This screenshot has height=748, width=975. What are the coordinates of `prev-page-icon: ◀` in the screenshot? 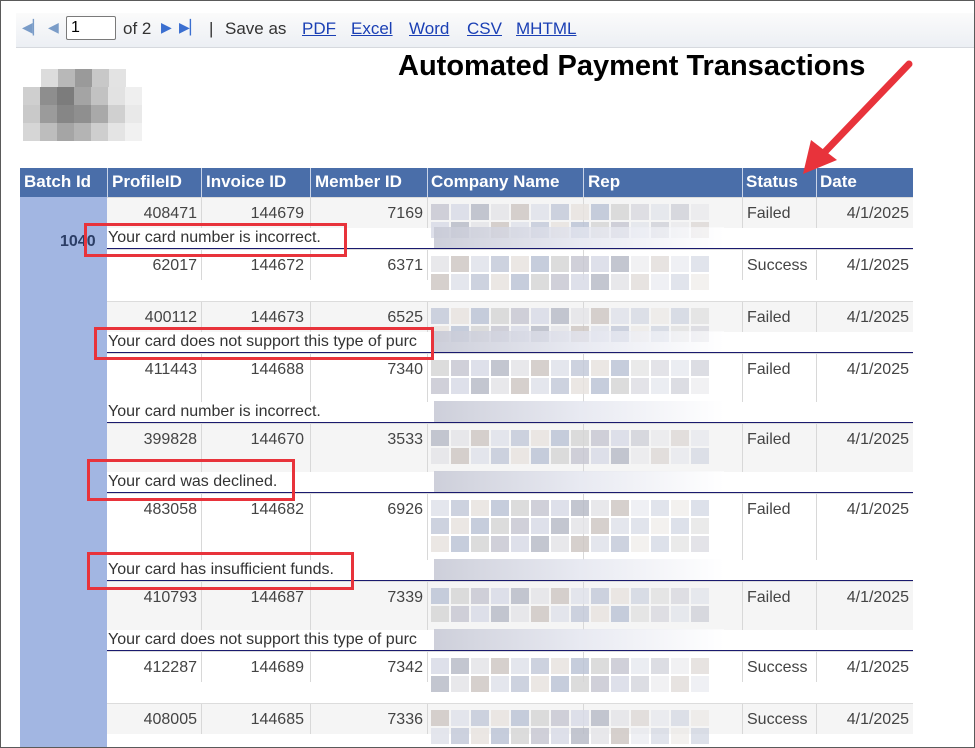 It's located at (53, 27).